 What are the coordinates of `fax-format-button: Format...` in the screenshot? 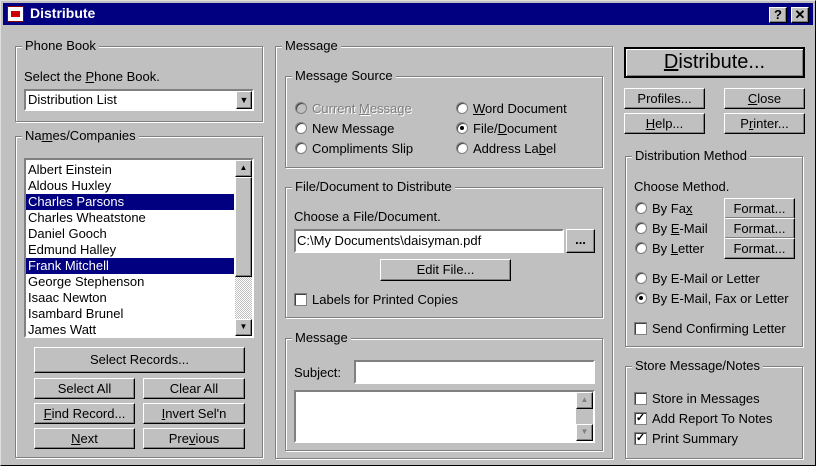 It's located at (759, 208).